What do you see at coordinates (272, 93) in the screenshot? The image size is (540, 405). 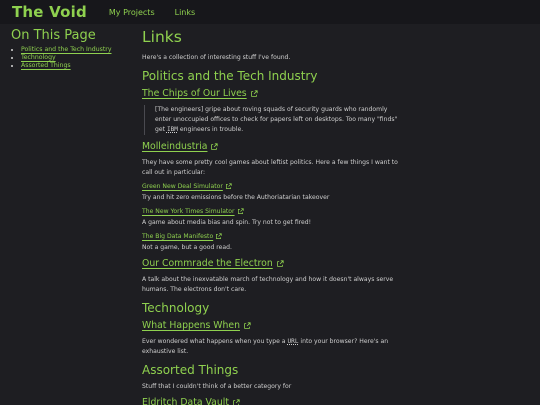 I see `entry-heading-chips: The Chips of Our Lives` at bounding box center [272, 93].